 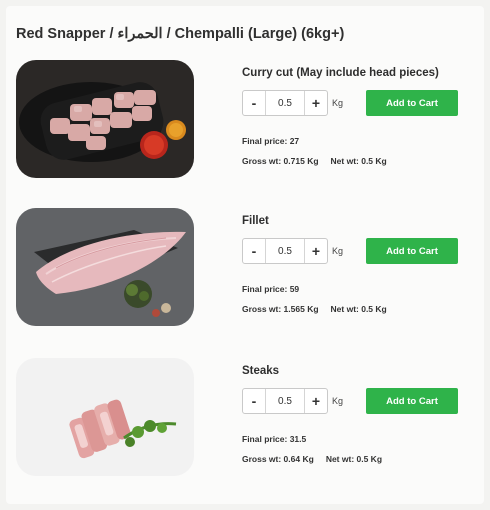 What do you see at coordinates (255, 221) in the screenshot?
I see `product-name: Fillet` at bounding box center [255, 221].